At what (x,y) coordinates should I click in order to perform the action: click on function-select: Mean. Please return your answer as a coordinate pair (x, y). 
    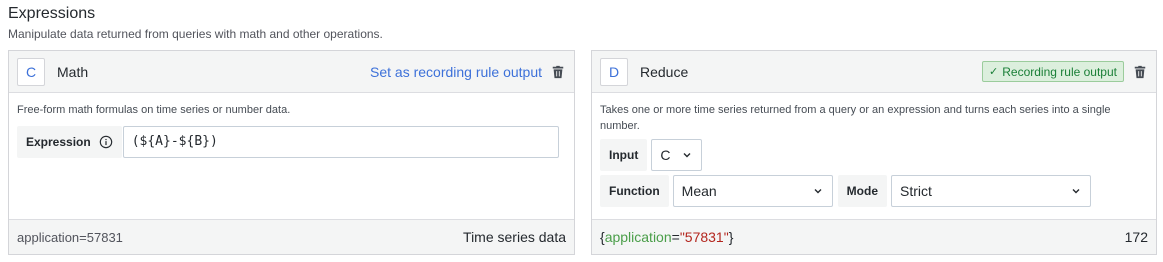
    Looking at the image, I should click on (752, 191).